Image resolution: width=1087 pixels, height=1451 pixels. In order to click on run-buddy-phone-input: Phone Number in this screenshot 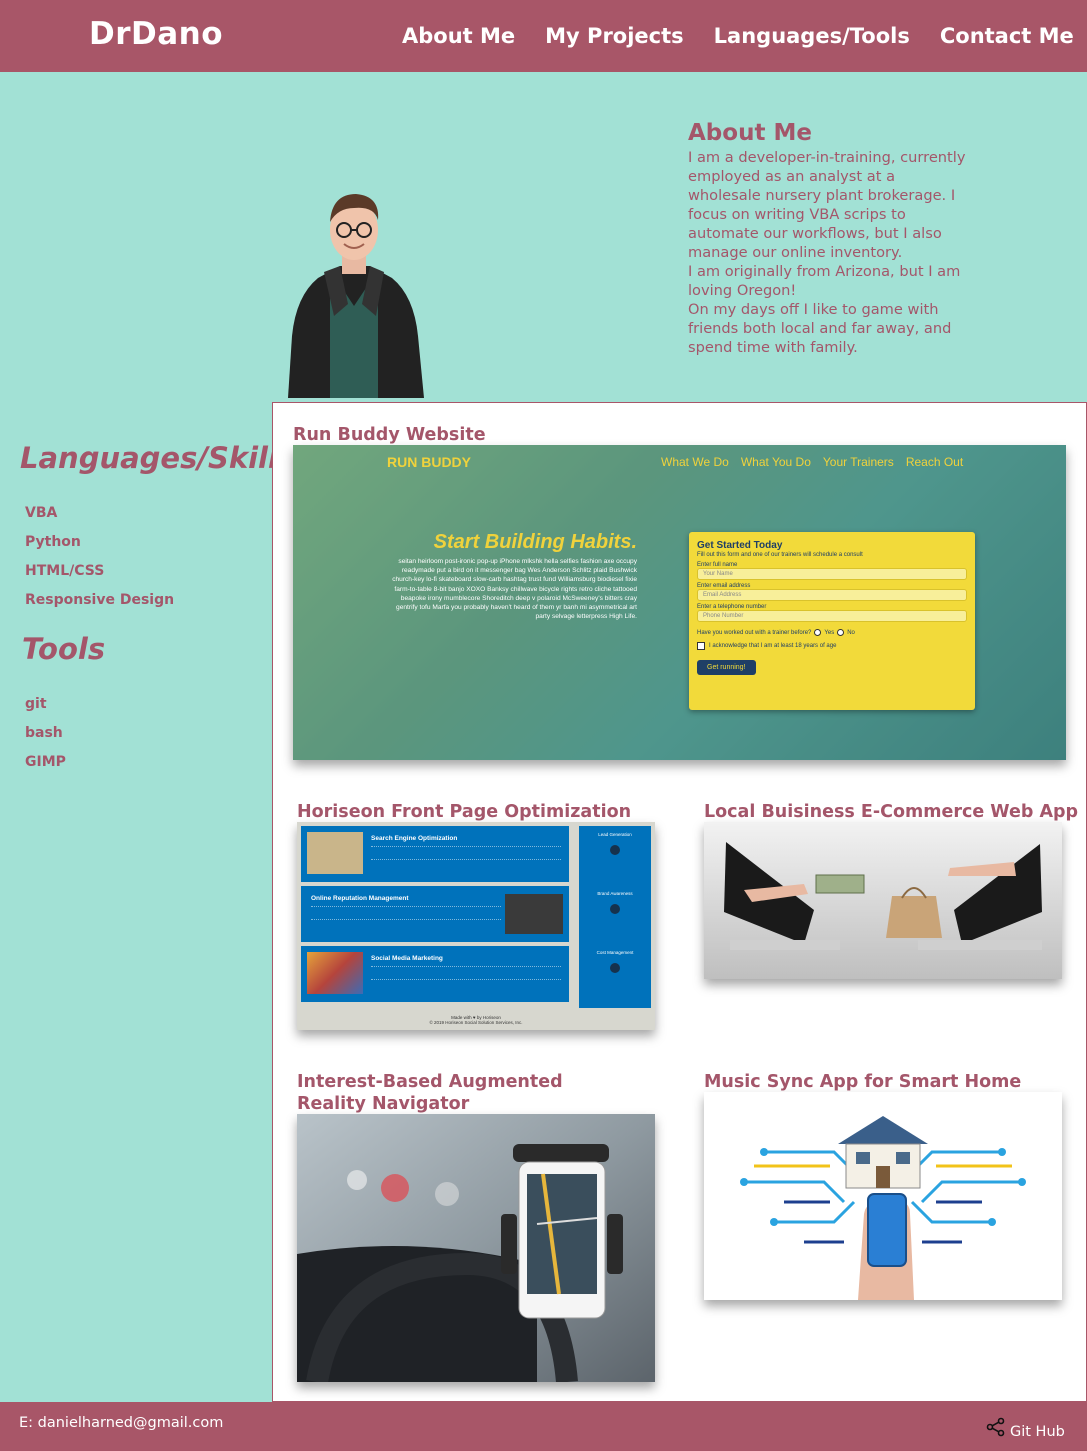, I will do `click(832, 616)`.